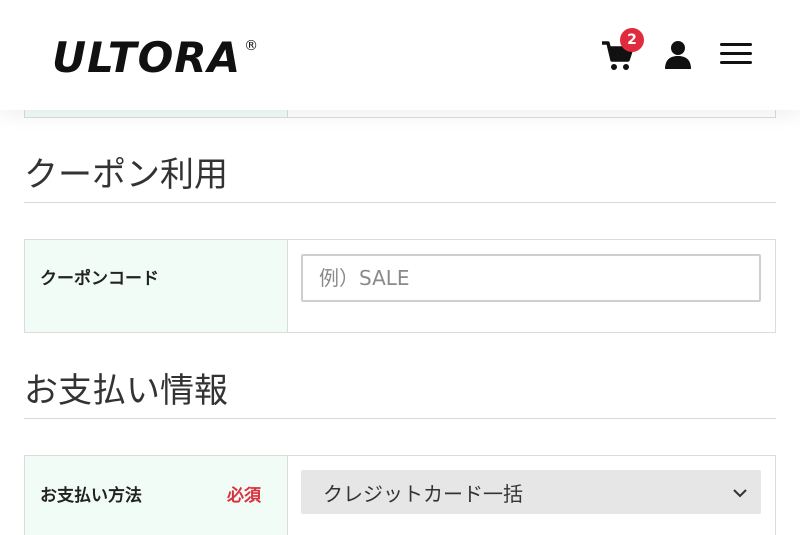 The image size is (800, 535). I want to click on payment-form-table: お支払い方法 必須 クレジットカード一括, so click(400, 495).